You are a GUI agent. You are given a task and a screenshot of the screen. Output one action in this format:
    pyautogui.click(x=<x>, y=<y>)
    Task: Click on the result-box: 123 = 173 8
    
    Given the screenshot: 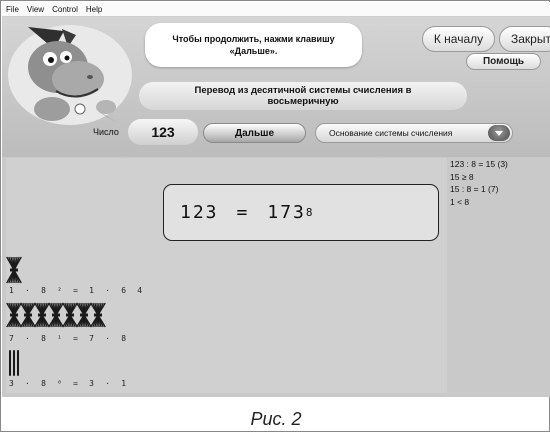 What is the action you would take?
    pyautogui.click(x=301, y=212)
    